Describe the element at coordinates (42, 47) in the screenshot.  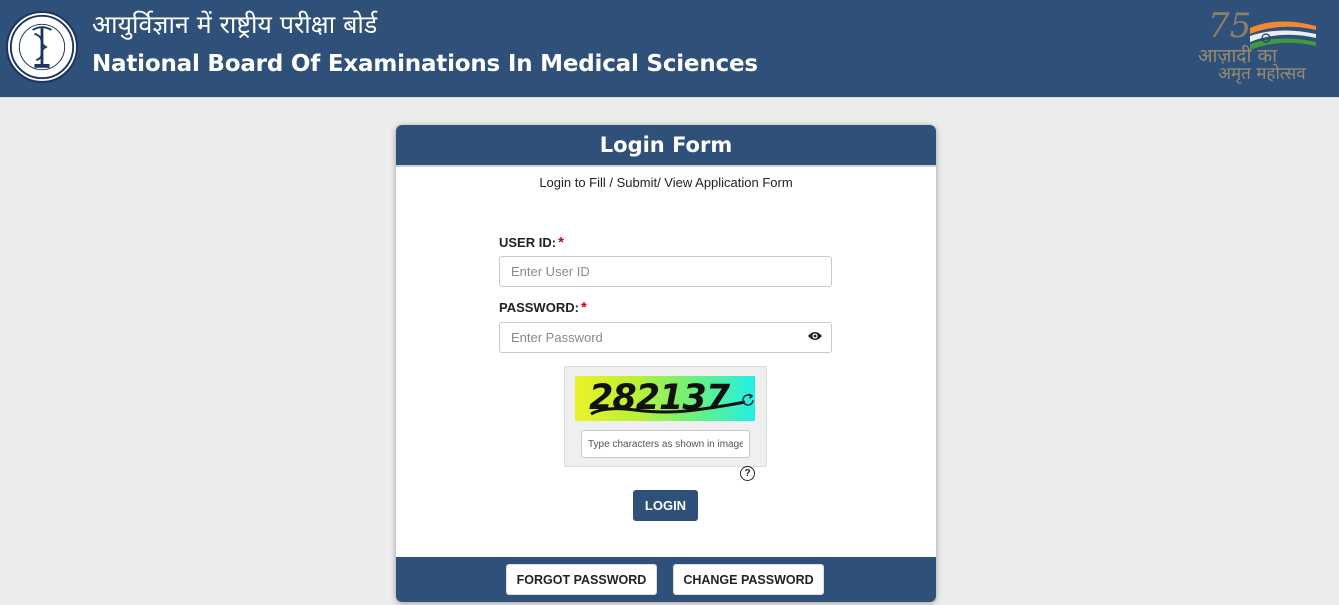
I see `nbems-emblem-icon` at that location.